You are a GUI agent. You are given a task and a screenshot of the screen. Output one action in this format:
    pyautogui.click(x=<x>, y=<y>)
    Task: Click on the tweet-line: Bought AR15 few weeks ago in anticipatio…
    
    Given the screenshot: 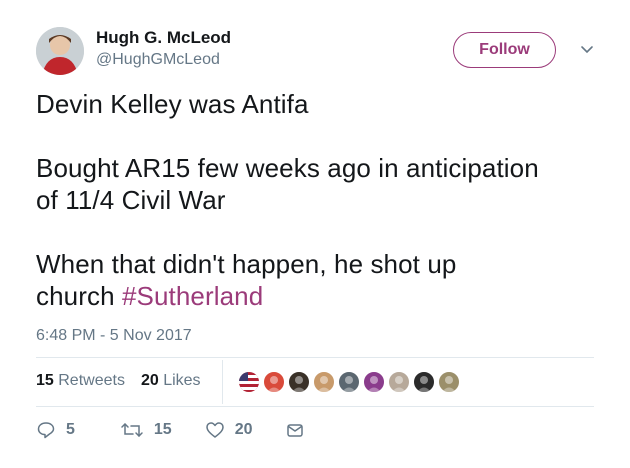 What is the action you would take?
    pyautogui.click(x=287, y=168)
    